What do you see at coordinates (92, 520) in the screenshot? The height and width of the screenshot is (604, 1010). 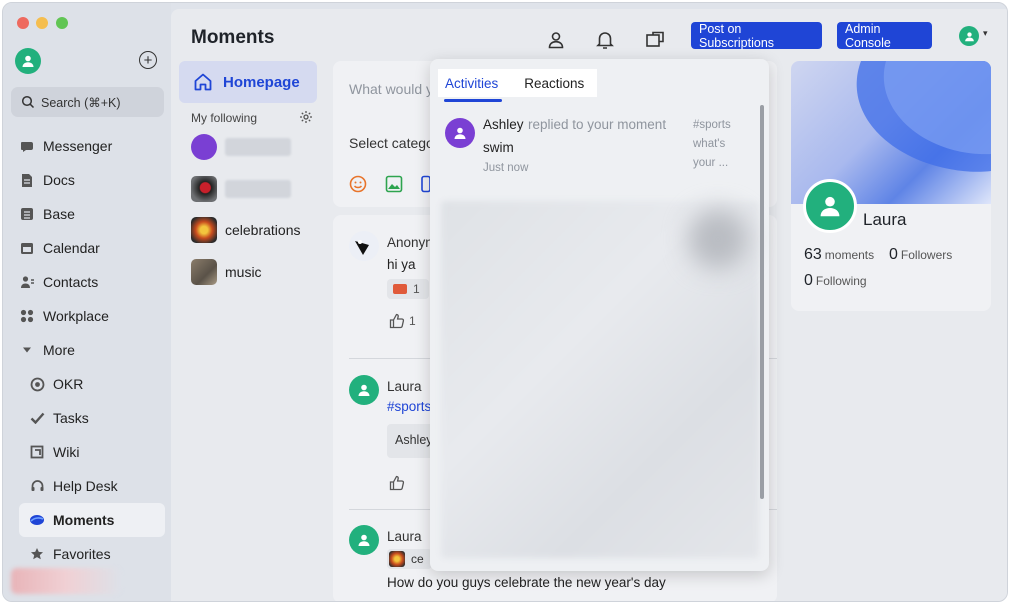 I see `sidebar-item-moments: Moments` at bounding box center [92, 520].